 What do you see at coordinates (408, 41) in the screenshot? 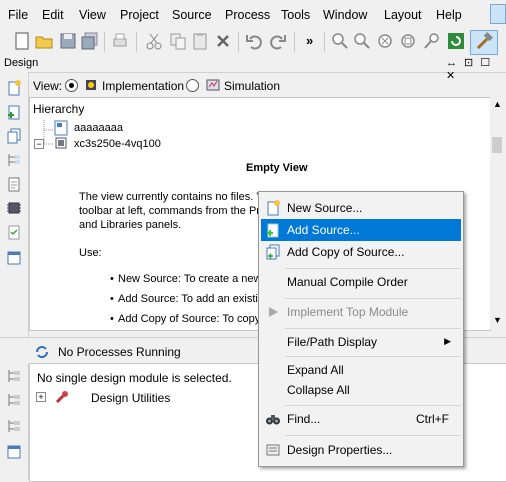
I see `zoom-fit-icon` at bounding box center [408, 41].